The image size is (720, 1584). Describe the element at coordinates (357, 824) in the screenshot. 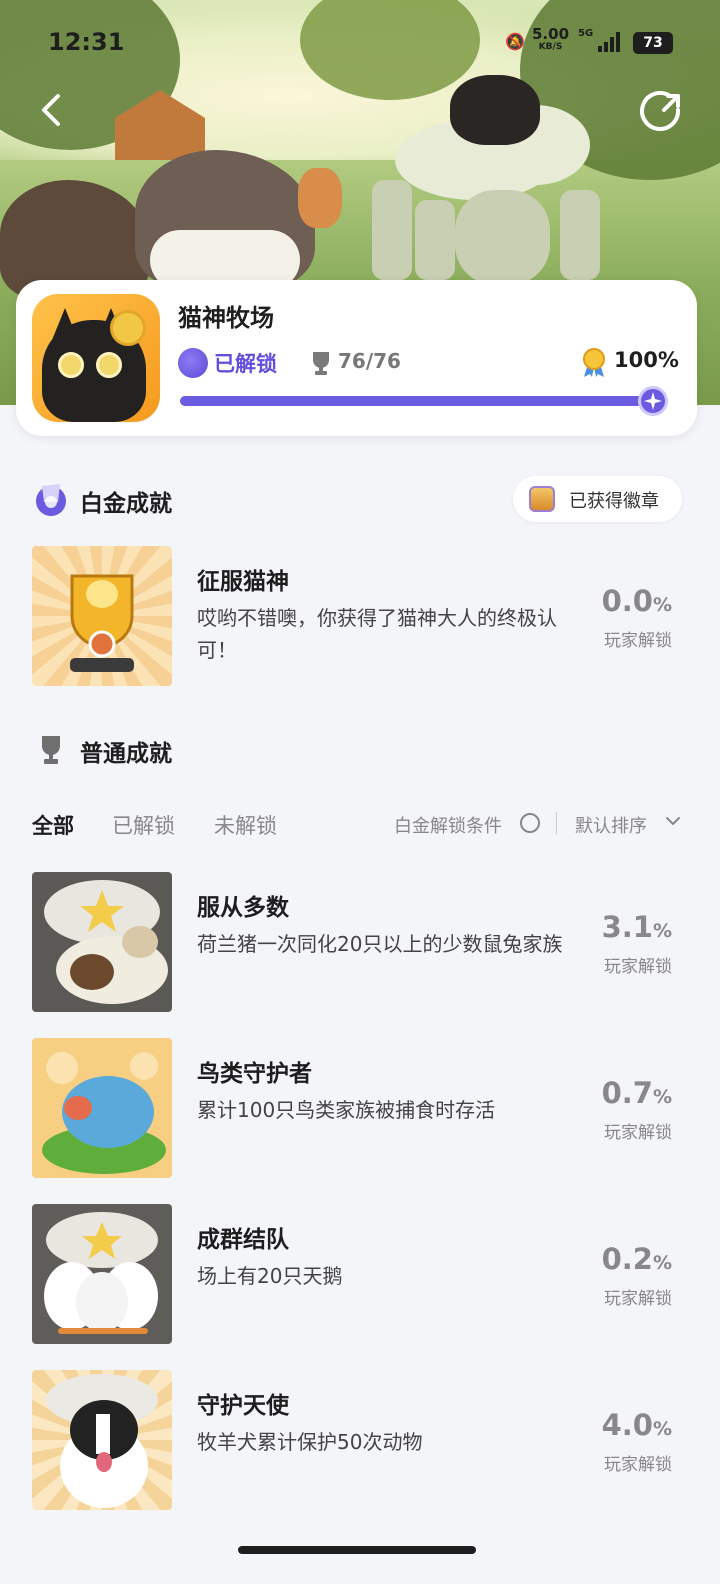

I see `achievement-filter-bar: 全部 已解锁 未解锁 白金解锁条件 默认排序` at that location.